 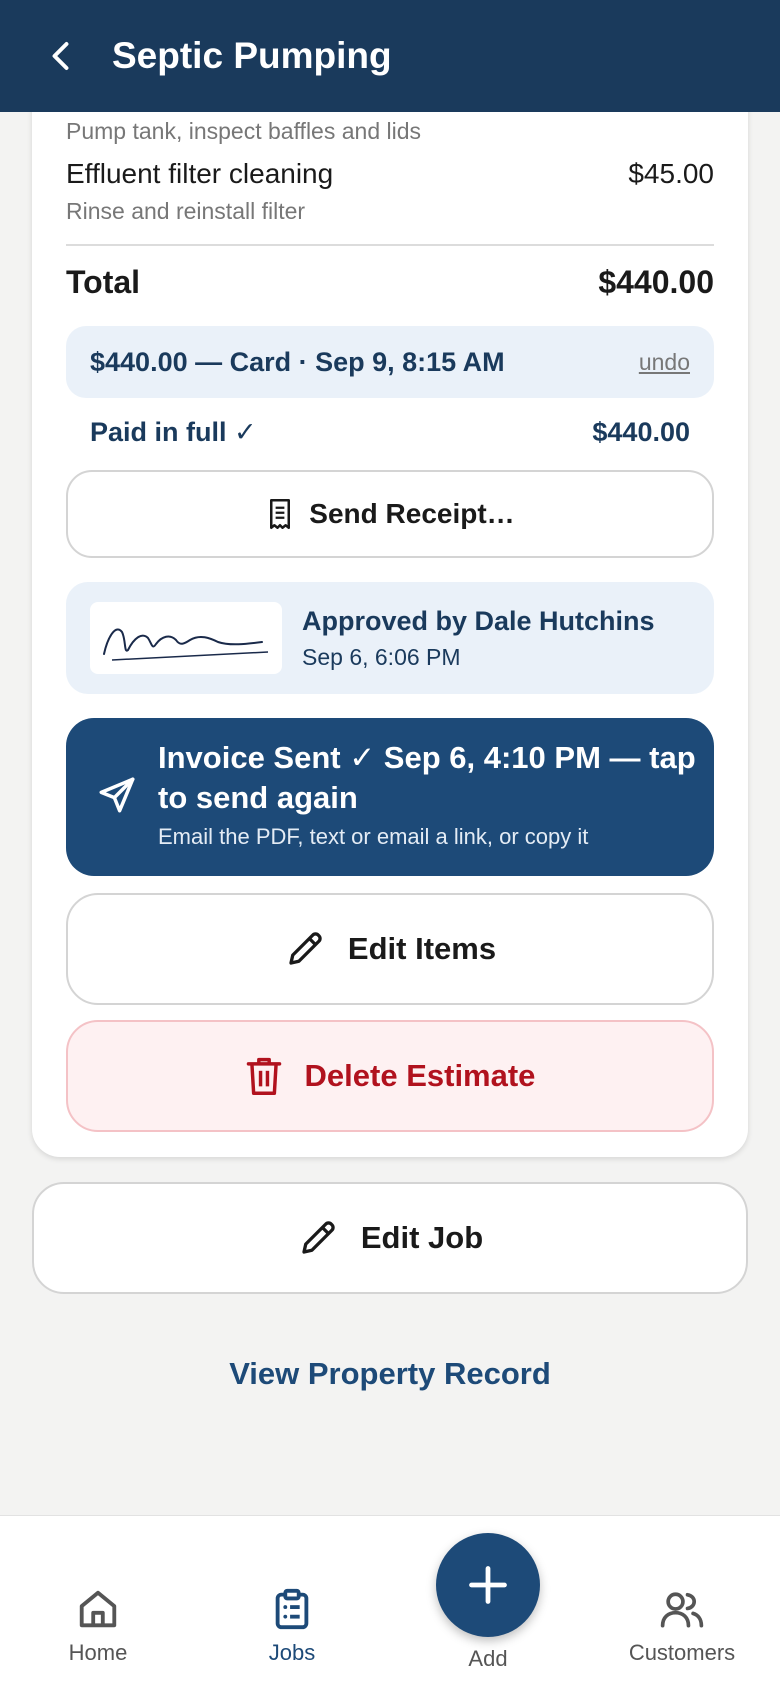 I want to click on approval-title: Approved by Dale Hutchins, so click(x=478, y=621).